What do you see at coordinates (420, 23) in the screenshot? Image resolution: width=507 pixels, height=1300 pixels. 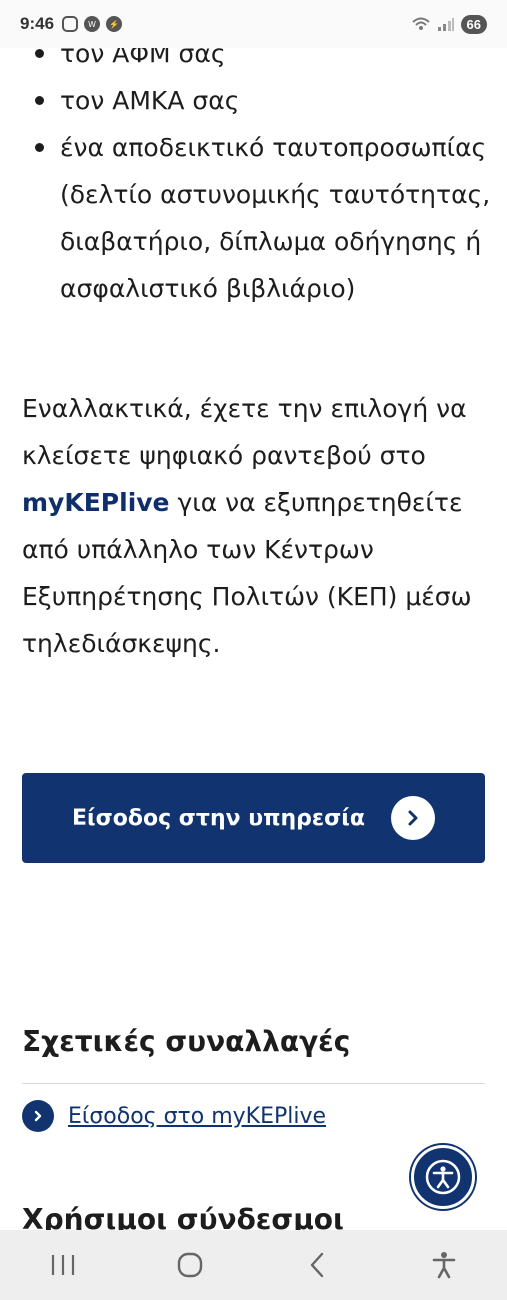 I see `wifi-icon` at bounding box center [420, 23].